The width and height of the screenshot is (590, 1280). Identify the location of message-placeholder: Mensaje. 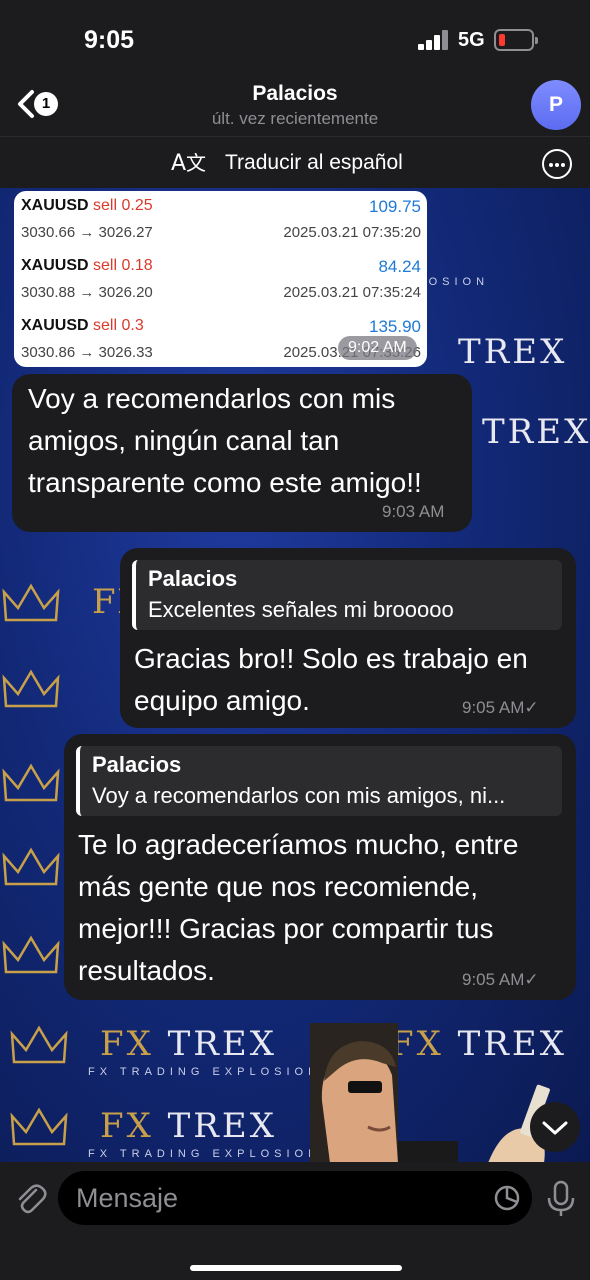
(127, 1198).